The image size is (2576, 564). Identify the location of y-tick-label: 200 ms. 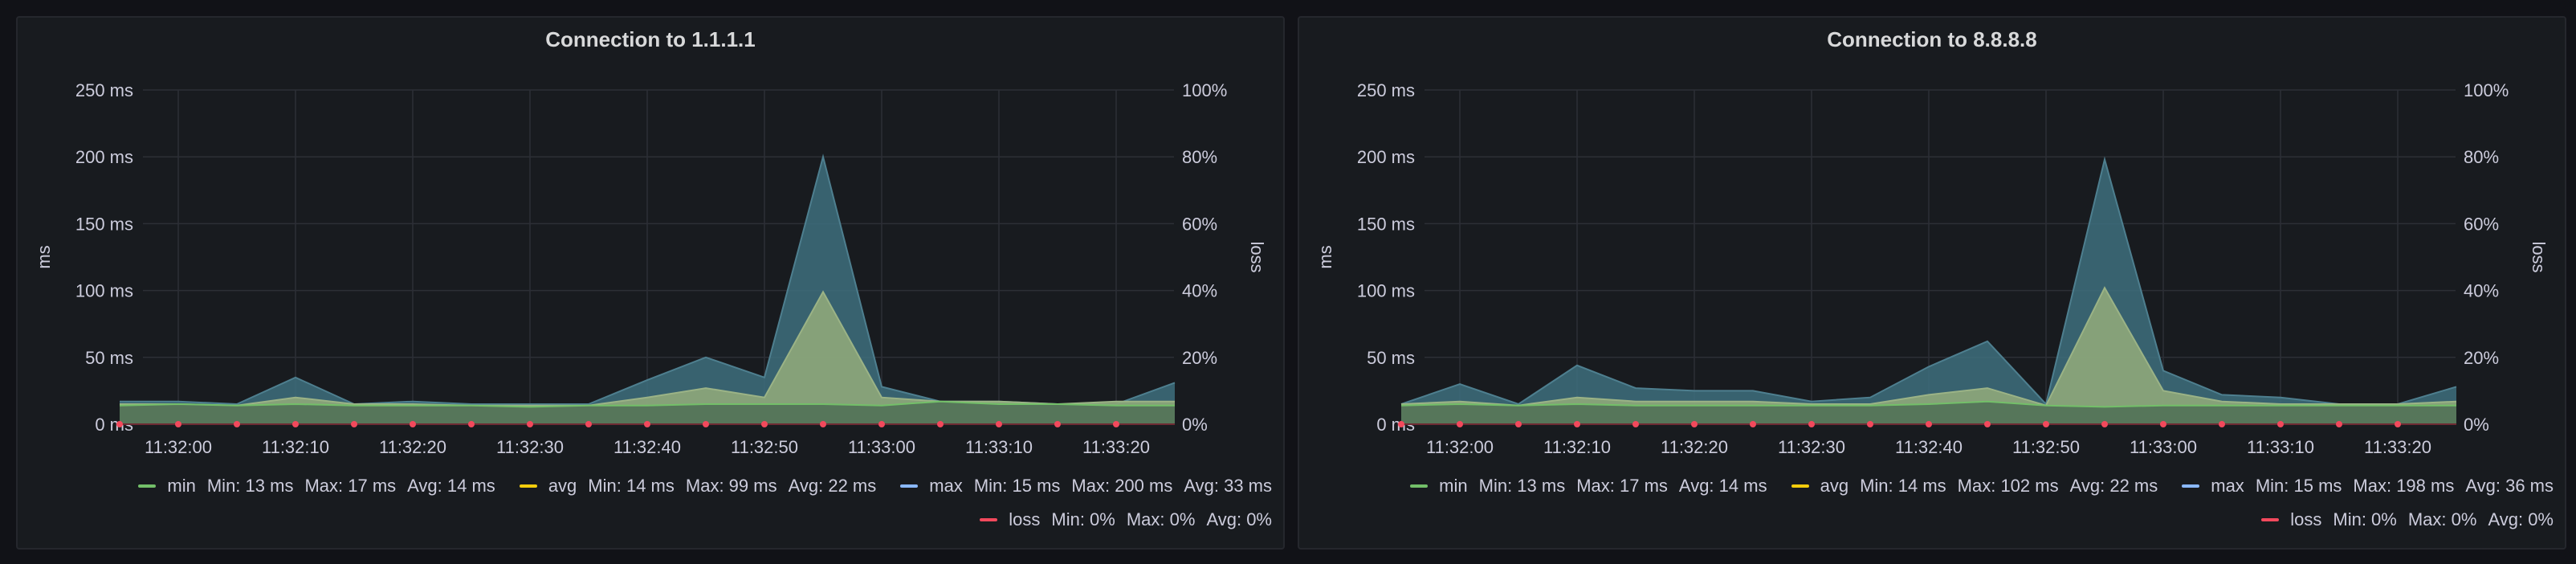
(1386, 157).